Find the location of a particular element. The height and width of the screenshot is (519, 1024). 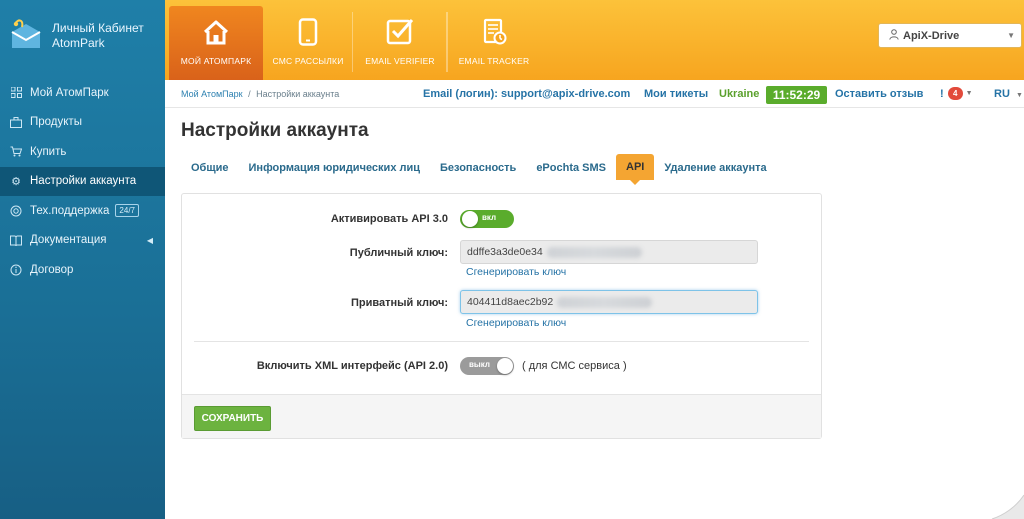

tab-security: Безопасность is located at coordinates (478, 167).